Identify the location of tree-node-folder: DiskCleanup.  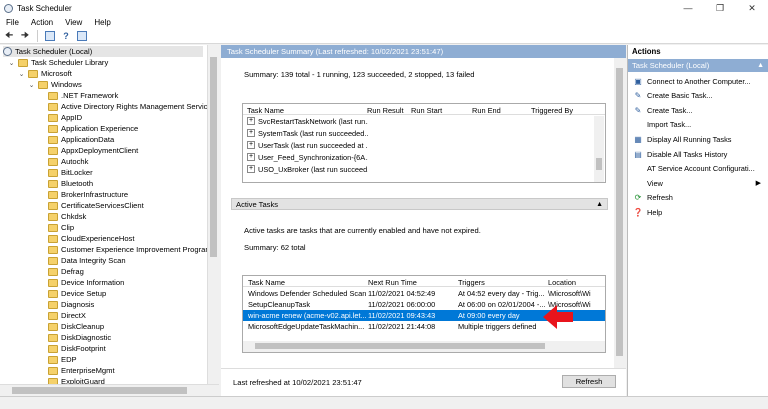
(76, 326).